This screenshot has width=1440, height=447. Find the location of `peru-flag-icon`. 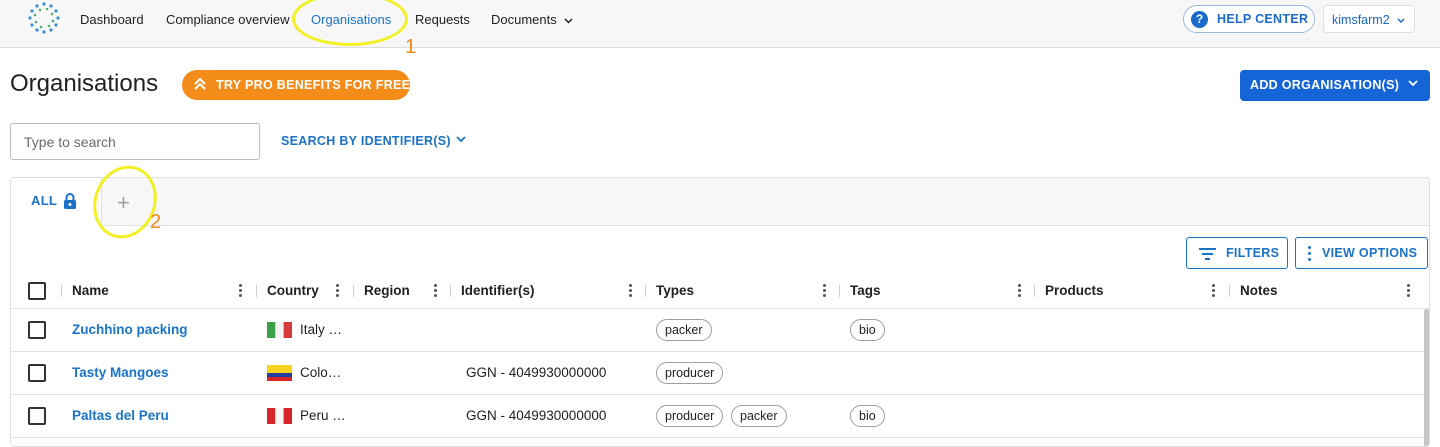

peru-flag-icon is located at coordinates (279, 416).